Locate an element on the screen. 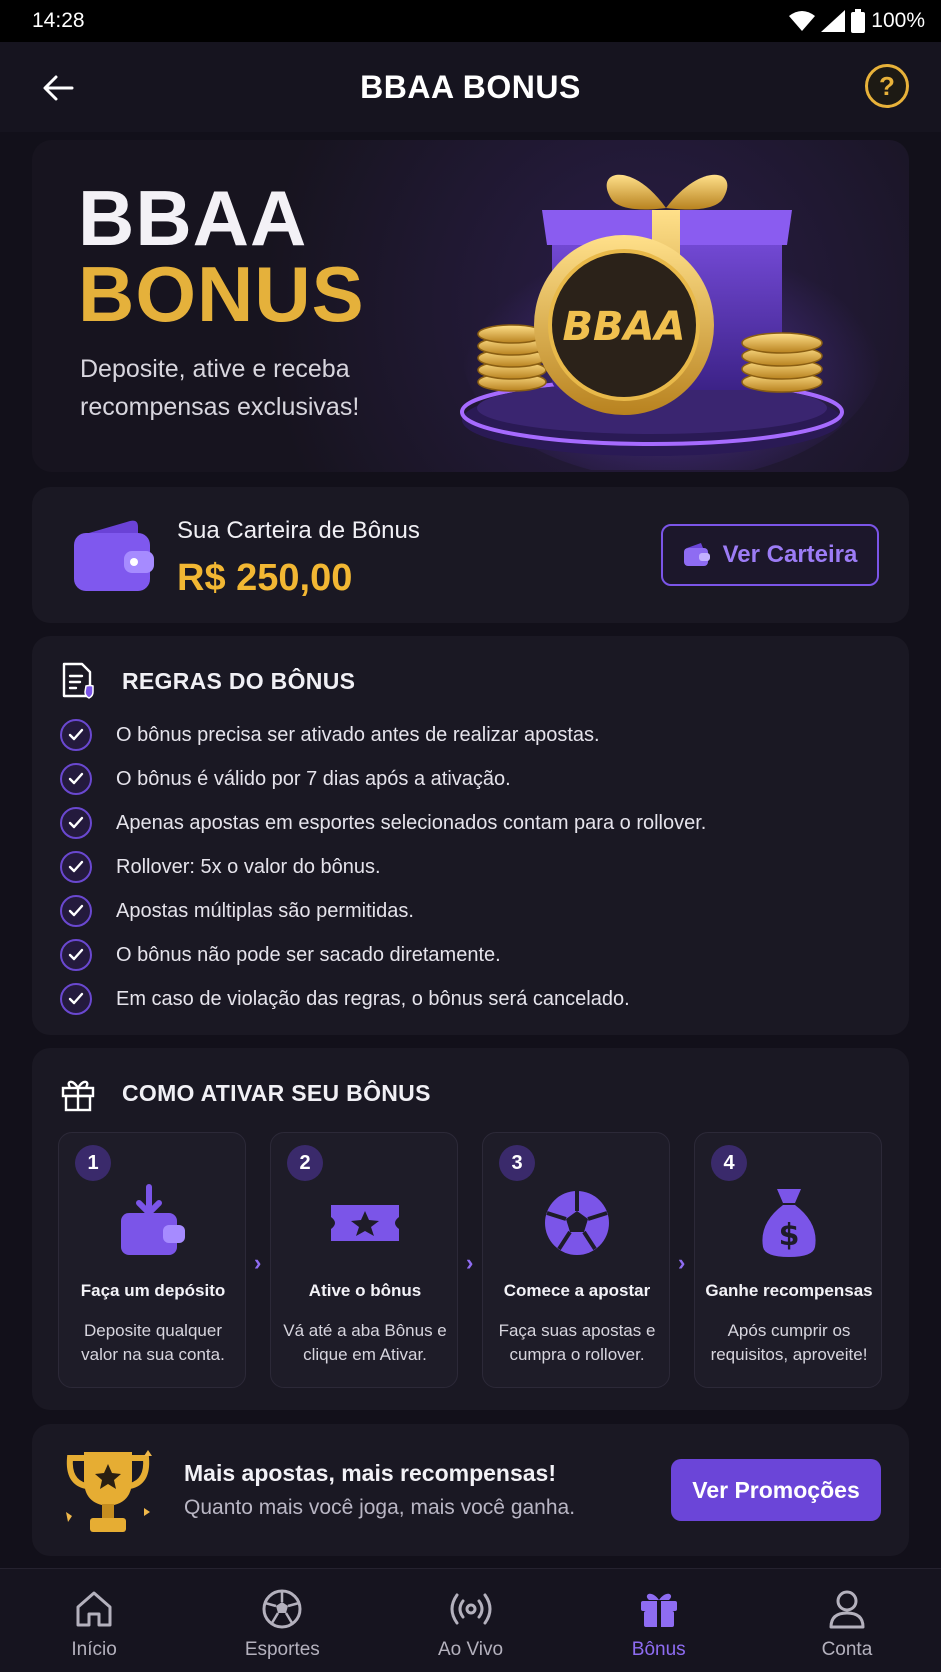 The height and width of the screenshot is (1672, 941). signal-icon is located at coordinates (833, 21).